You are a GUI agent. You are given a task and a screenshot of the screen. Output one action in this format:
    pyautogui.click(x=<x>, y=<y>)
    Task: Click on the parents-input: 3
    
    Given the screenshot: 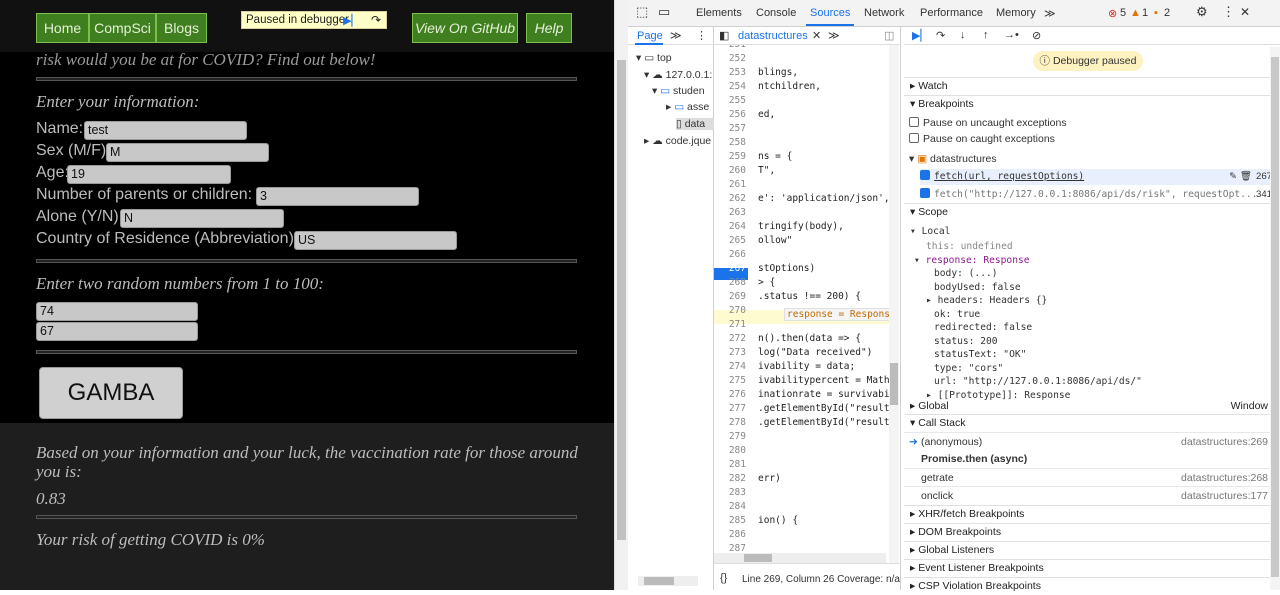 What is the action you would take?
    pyautogui.click(x=337, y=196)
    